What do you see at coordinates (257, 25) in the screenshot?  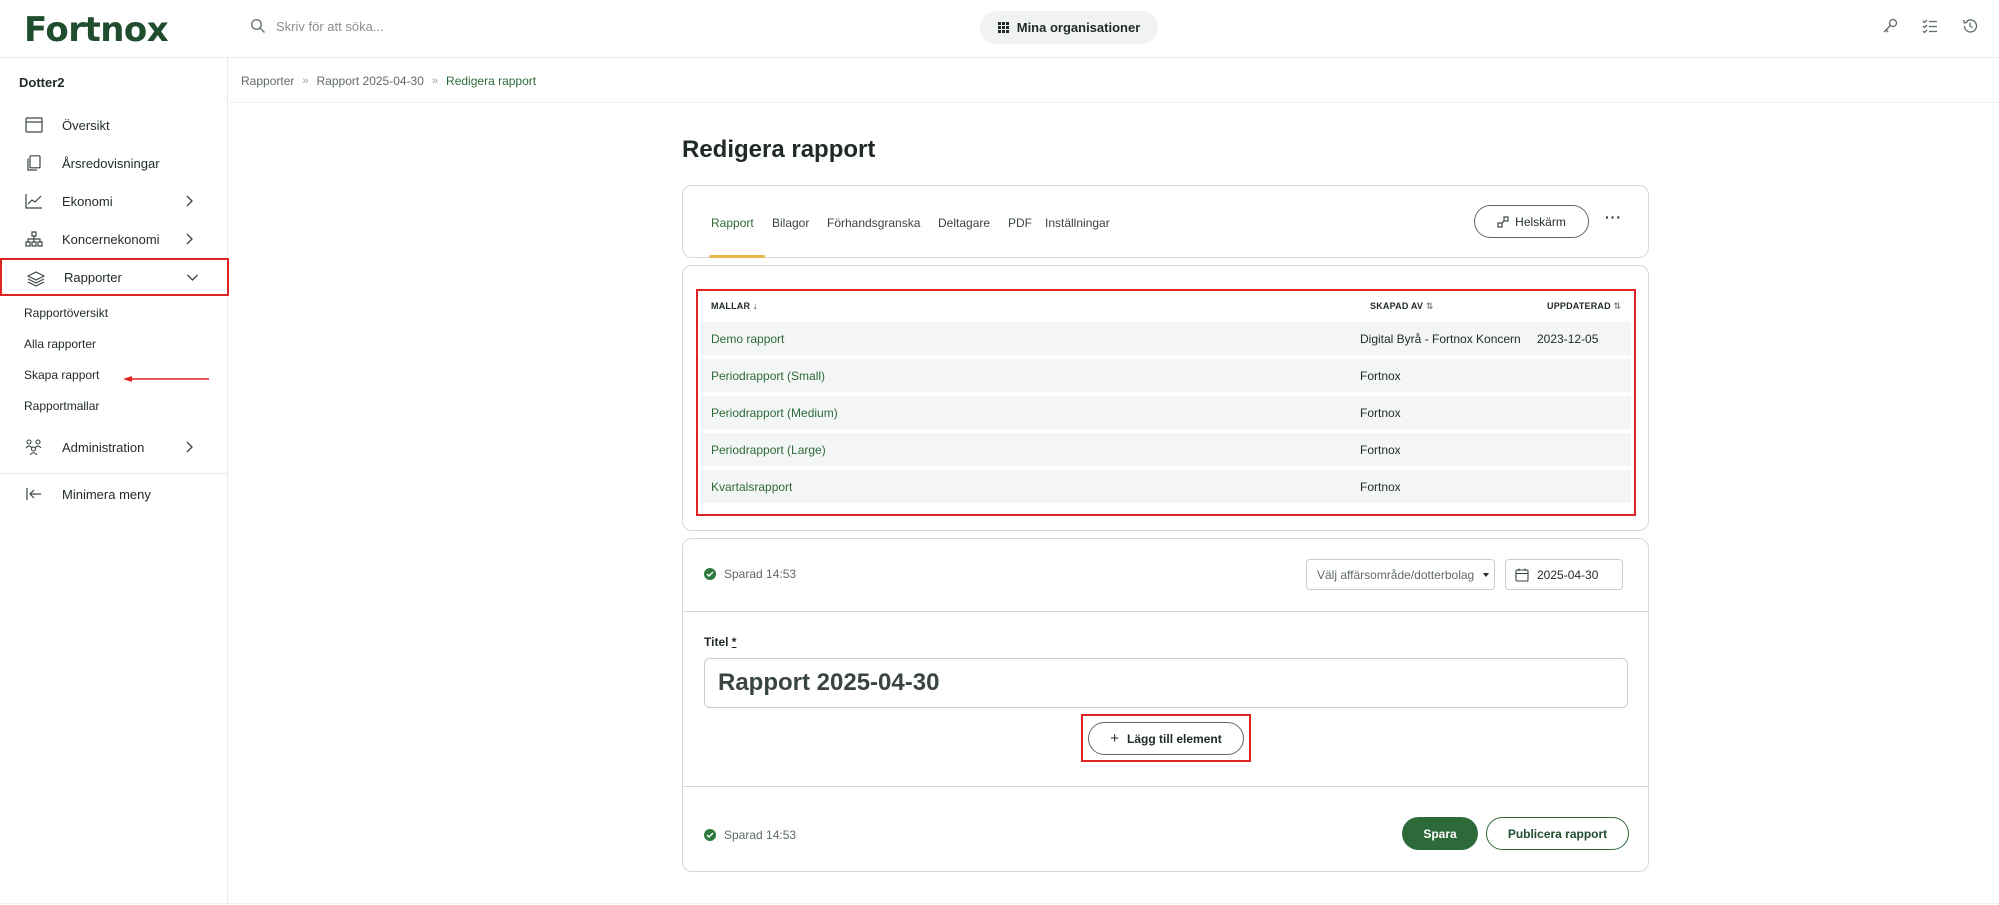 I see `search-icon` at bounding box center [257, 25].